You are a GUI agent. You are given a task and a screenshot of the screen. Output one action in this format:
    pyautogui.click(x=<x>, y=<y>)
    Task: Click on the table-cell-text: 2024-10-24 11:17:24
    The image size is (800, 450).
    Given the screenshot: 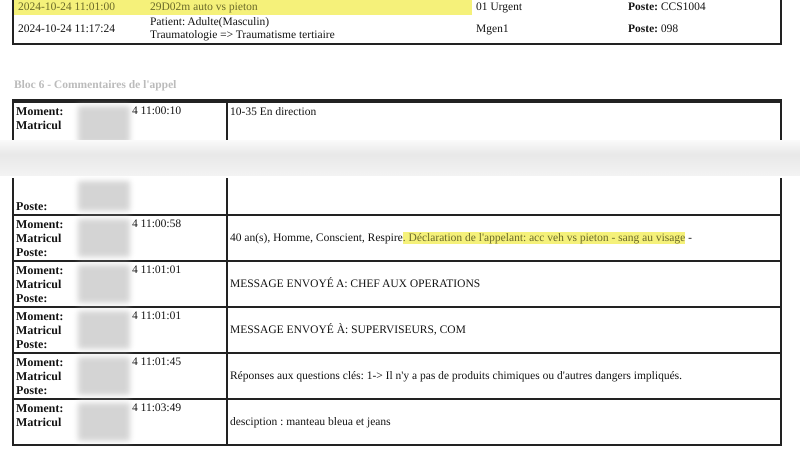 What is the action you would take?
    pyautogui.click(x=66, y=29)
    